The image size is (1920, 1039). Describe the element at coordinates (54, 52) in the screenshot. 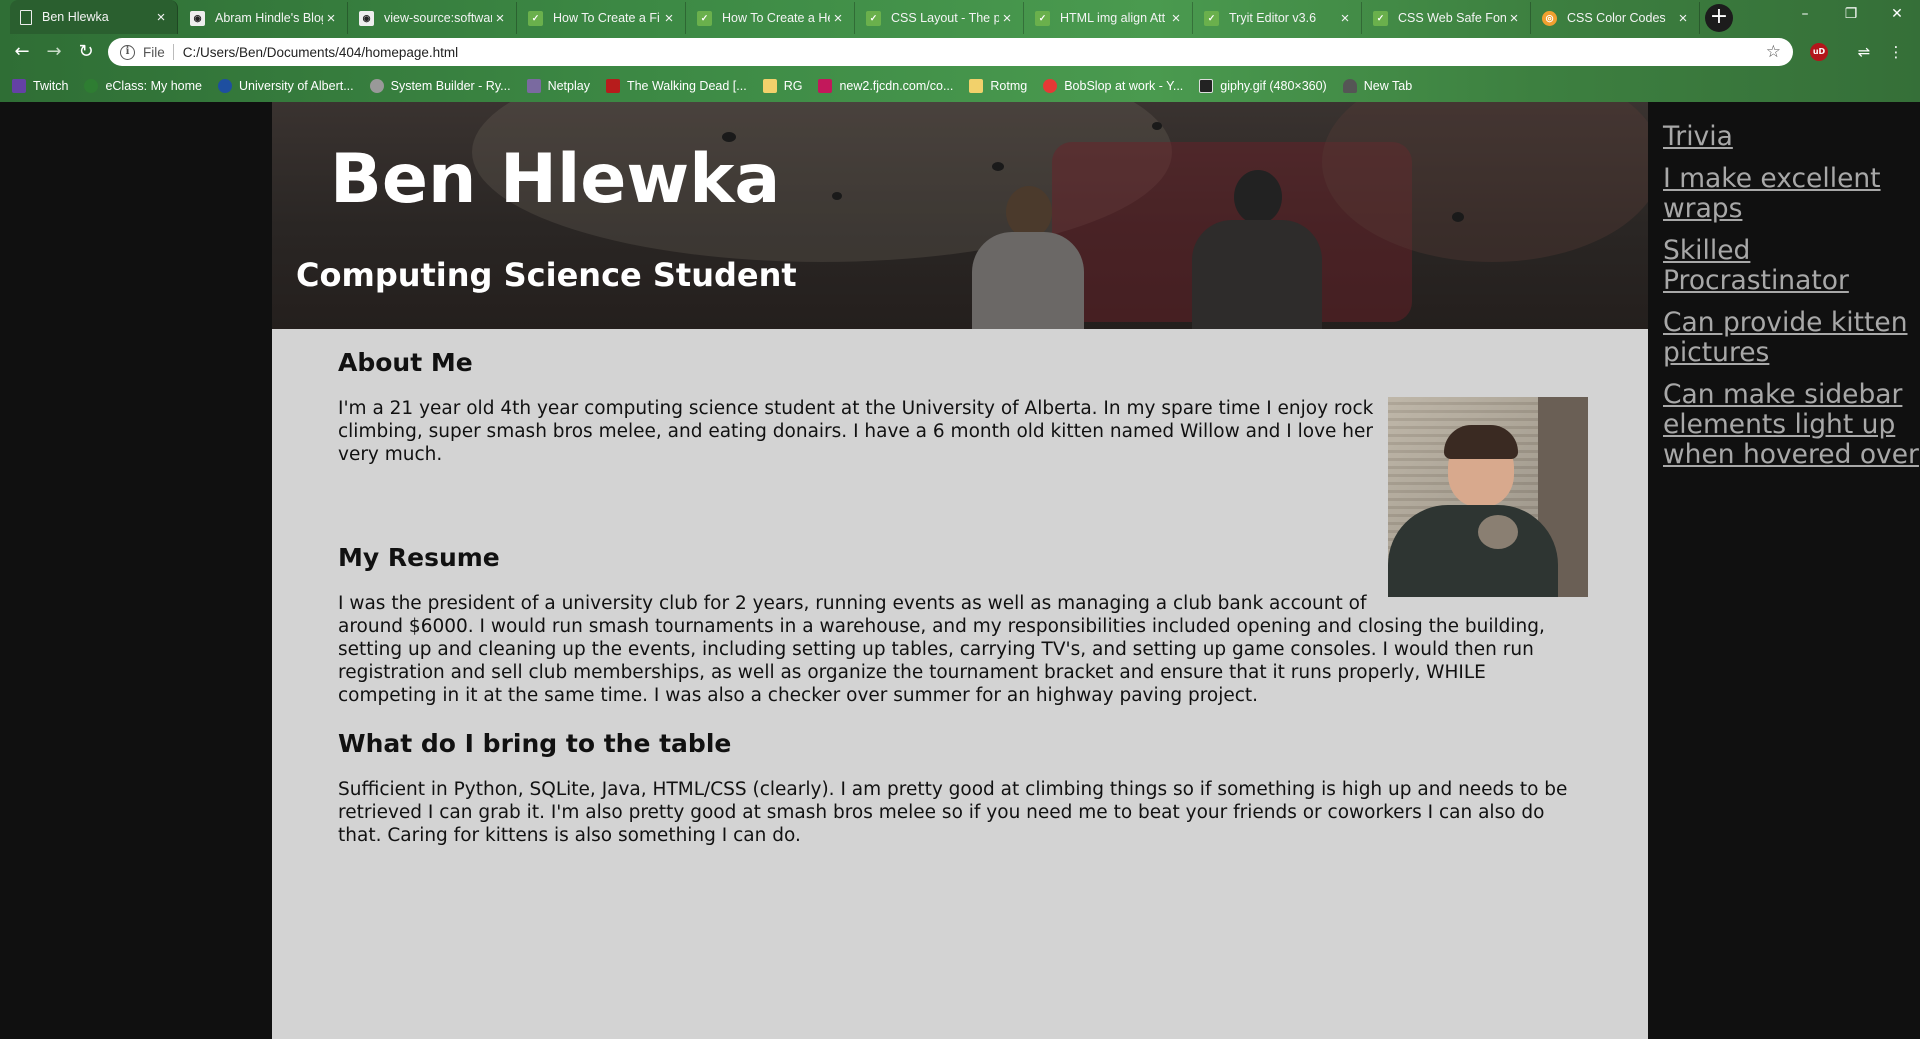

I see `forward-button: →` at that location.